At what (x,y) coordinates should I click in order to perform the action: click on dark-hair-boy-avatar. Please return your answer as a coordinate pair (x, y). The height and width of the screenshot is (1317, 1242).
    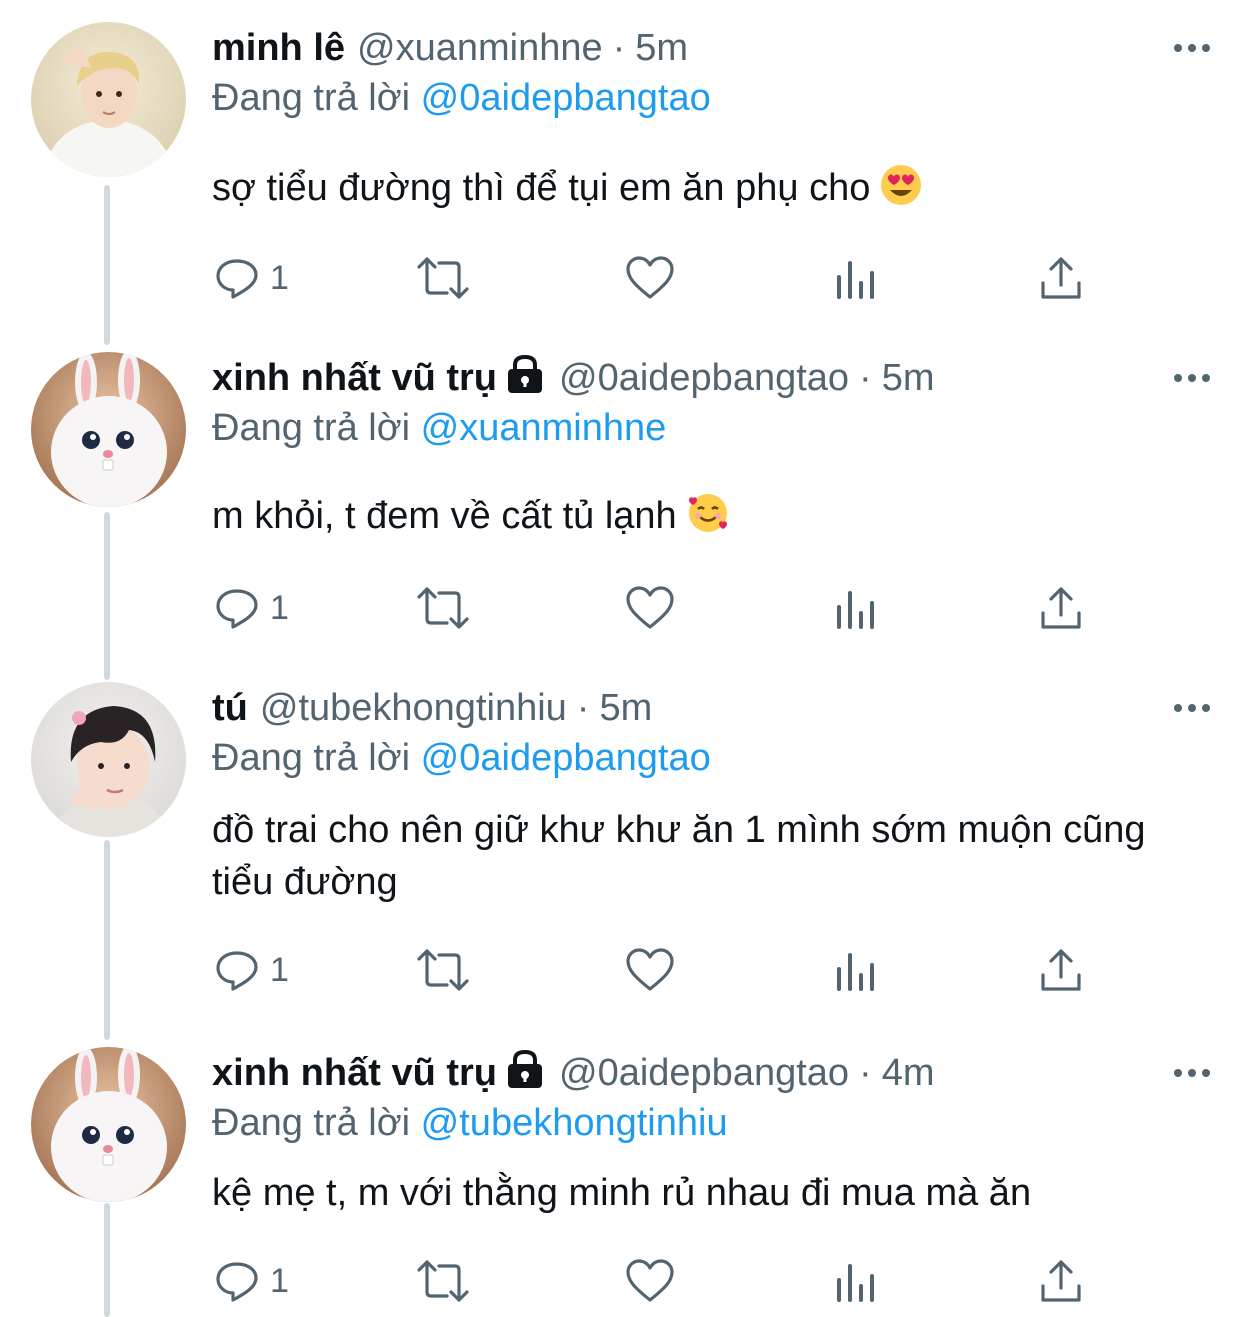
    Looking at the image, I should click on (108, 759).